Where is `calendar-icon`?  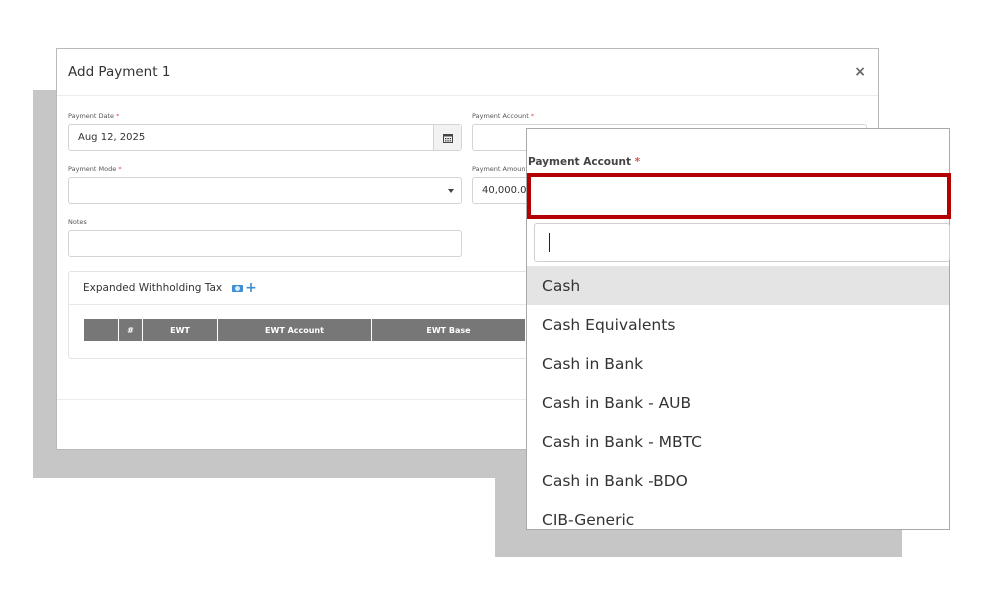 calendar-icon is located at coordinates (447, 137).